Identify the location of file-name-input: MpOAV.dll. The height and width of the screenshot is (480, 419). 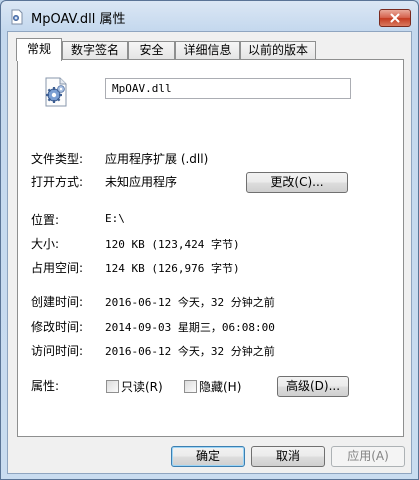
(228, 88).